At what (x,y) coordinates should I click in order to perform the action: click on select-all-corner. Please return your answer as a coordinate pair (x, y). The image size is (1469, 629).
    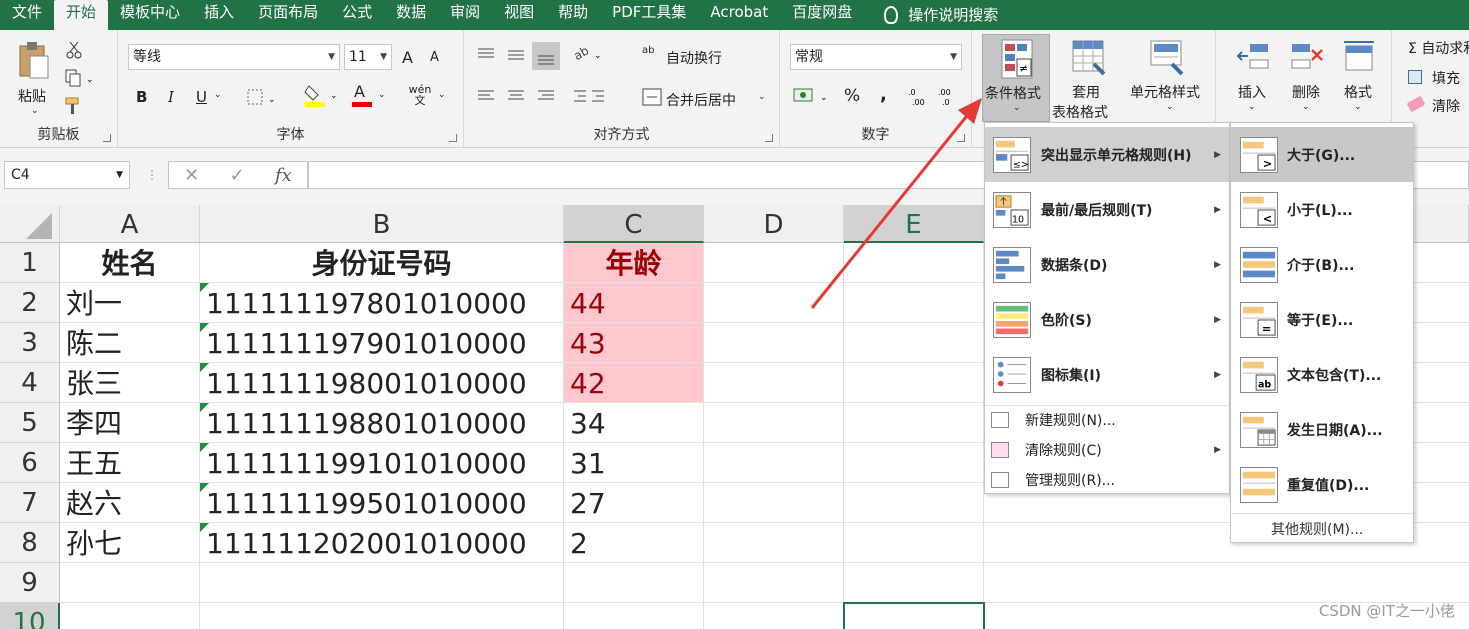
    Looking at the image, I should click on (30, 224).